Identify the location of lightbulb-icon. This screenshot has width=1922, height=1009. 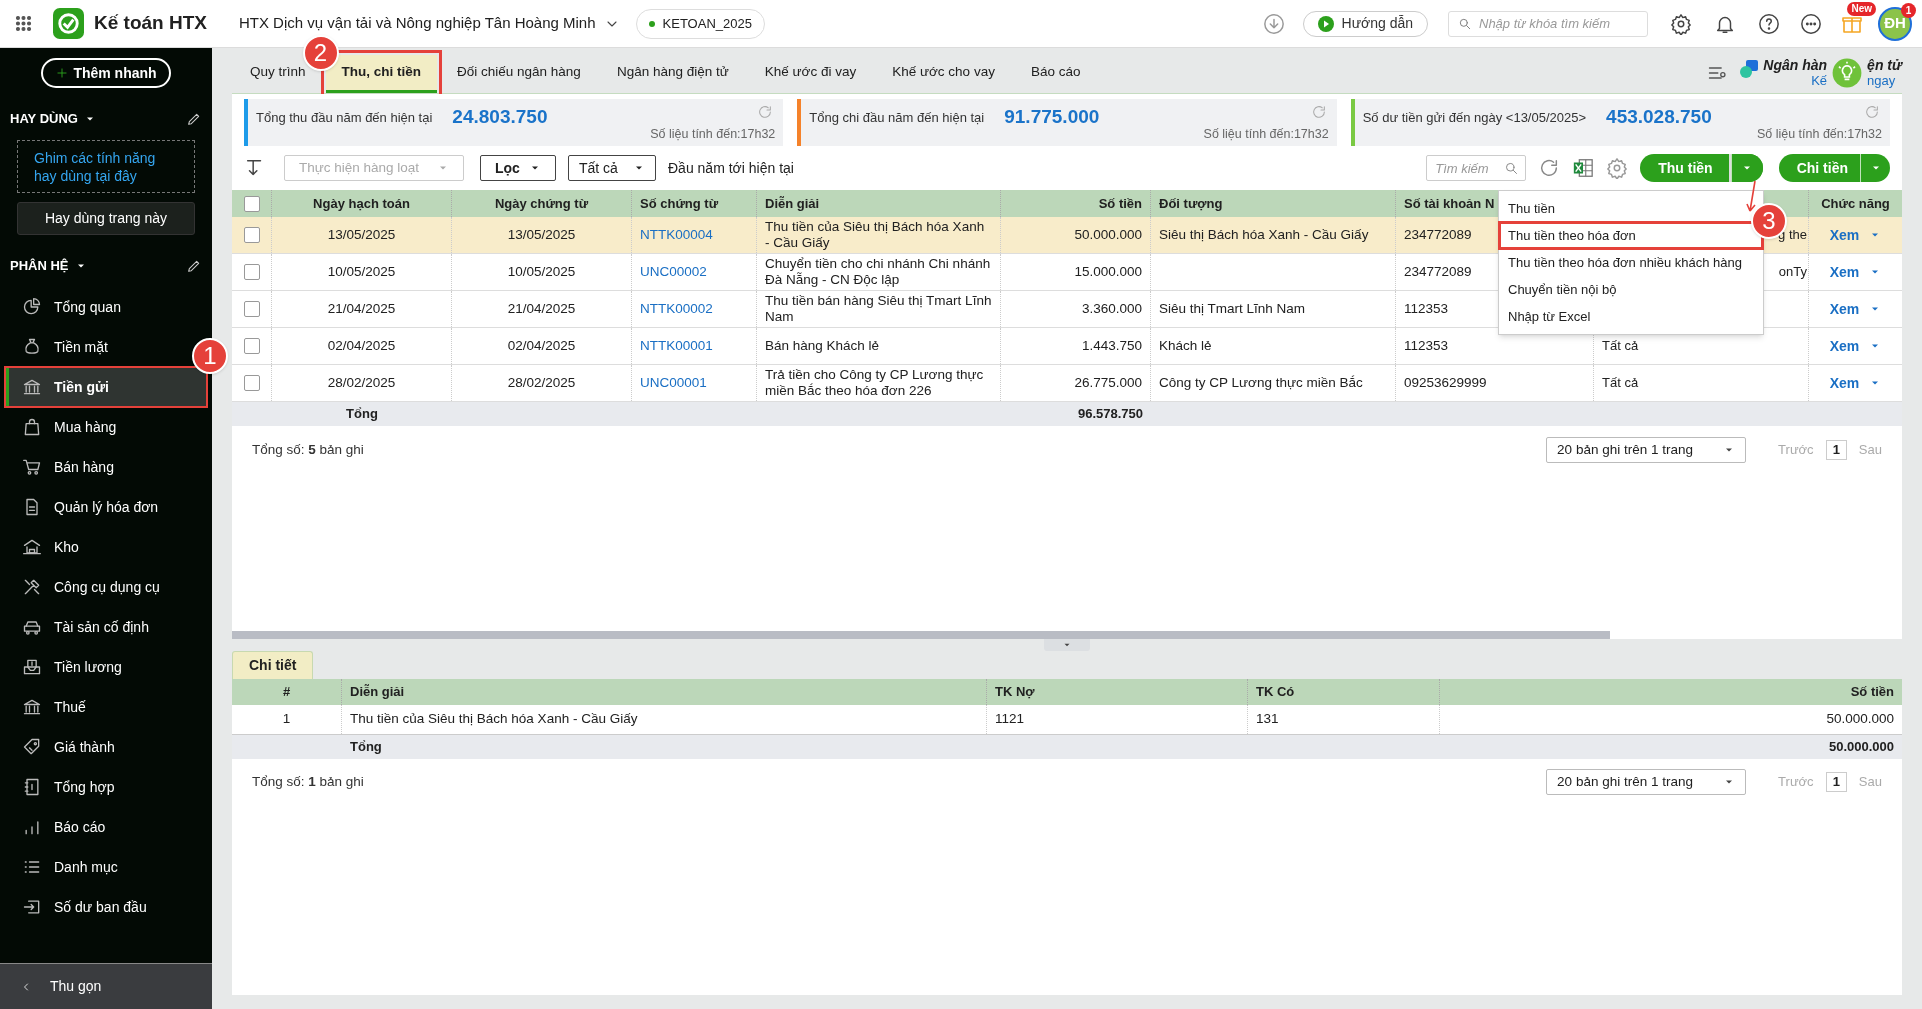
(1847, 73).